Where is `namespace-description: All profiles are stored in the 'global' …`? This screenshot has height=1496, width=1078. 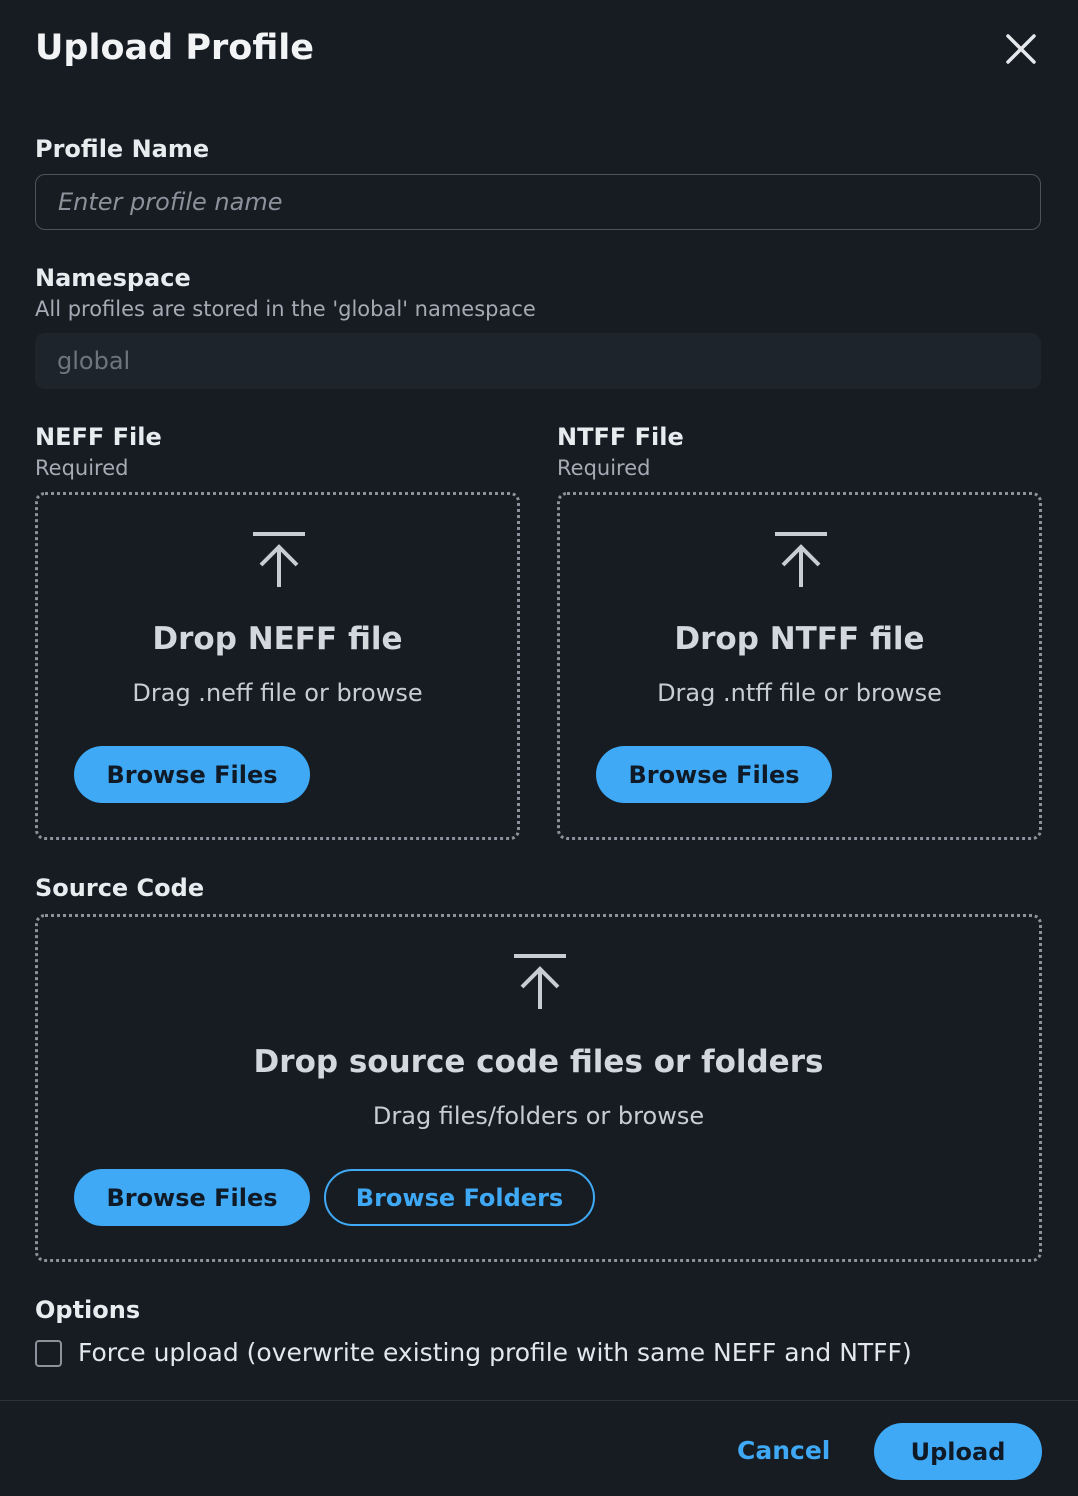
namespace-description: All profiles are stored in the 'global' … is located at coordinates (285, 309).